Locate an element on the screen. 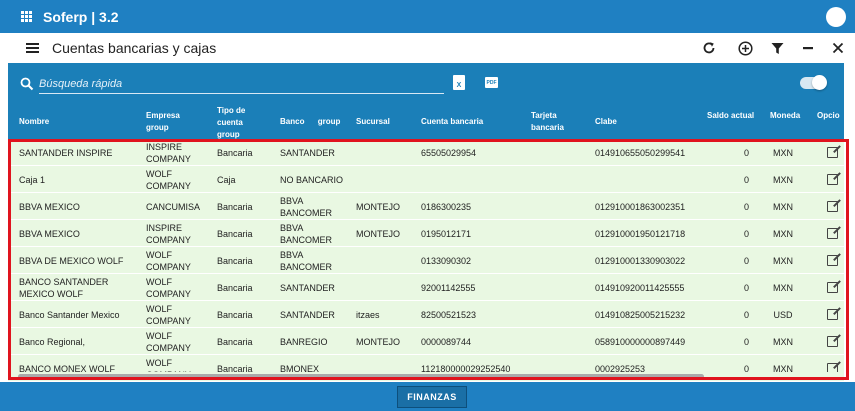  horizontal-scrollbar is located at coordinates (426, 376).